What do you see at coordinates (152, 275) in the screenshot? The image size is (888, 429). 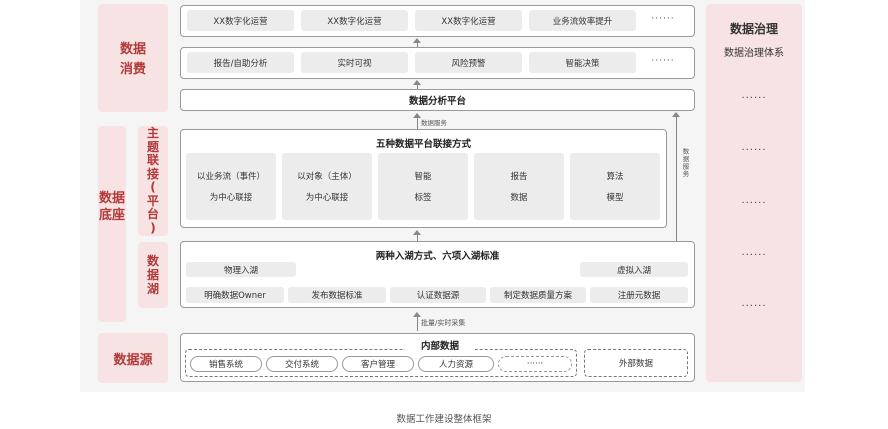 I see `lake-label: 数 据 湖` at bounding box center [152, 275].